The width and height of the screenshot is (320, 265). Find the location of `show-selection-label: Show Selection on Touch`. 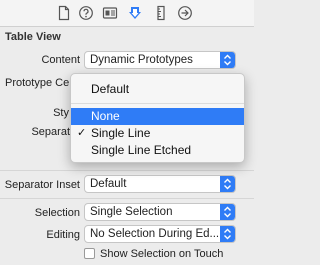

show-selection-label: Show Selection on Touch is located at coordinates (162, 254).